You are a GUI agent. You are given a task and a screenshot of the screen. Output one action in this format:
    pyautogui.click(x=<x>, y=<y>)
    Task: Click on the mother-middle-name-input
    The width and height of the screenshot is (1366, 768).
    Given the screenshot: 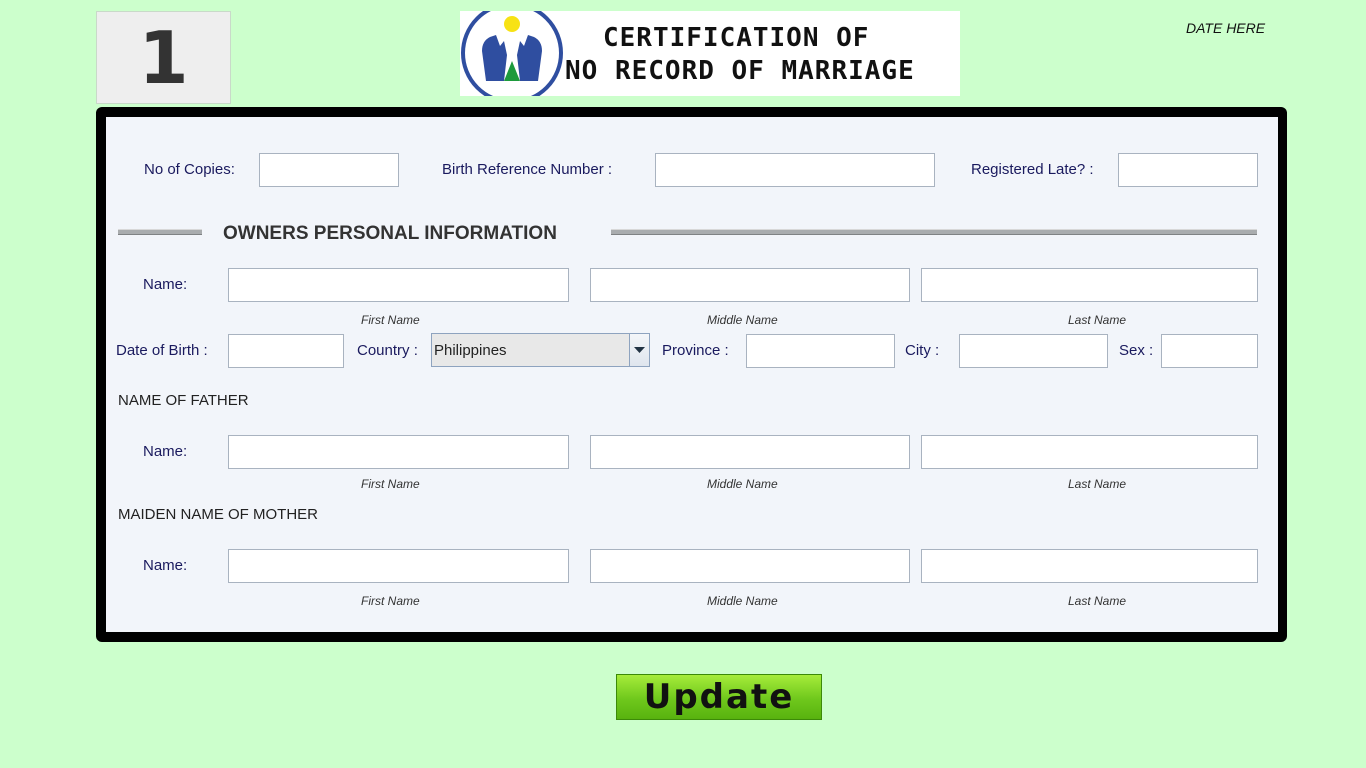 What is the action you would take?
    pyautogui.click(x=750, y=566)
    